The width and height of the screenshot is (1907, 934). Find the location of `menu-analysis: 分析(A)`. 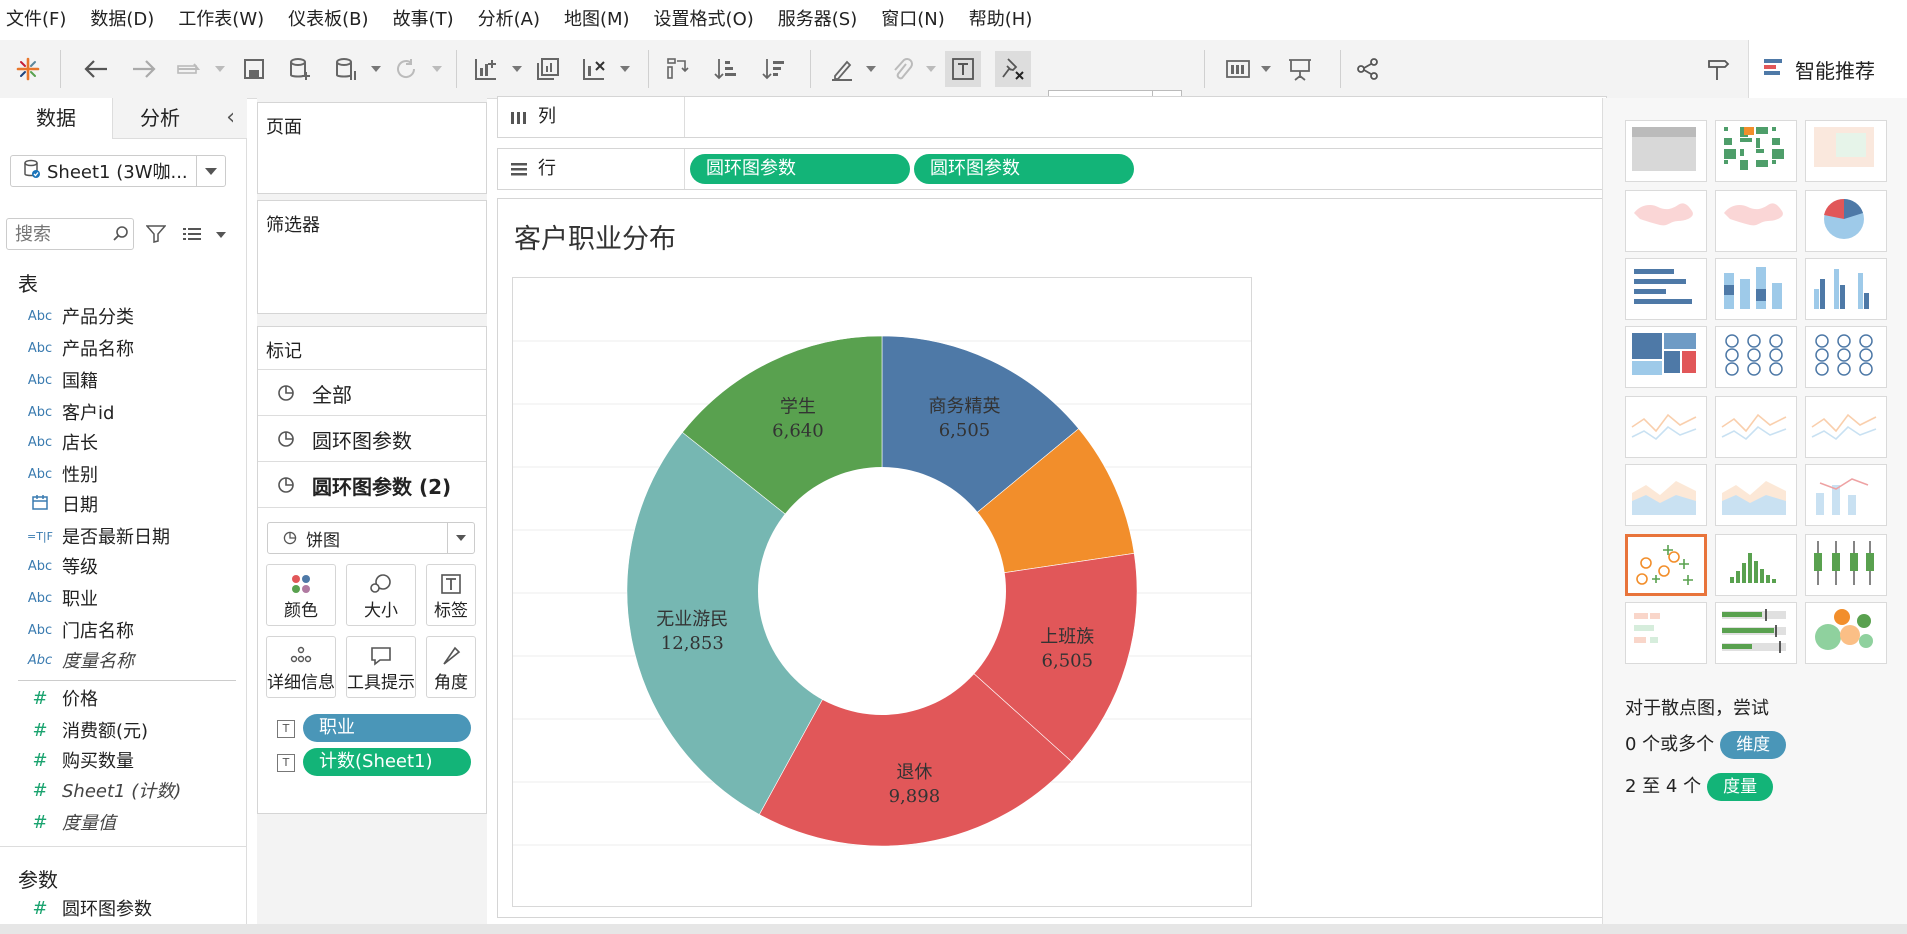

menu-analysis: 分析(A) is located at coordinates (509, 20).